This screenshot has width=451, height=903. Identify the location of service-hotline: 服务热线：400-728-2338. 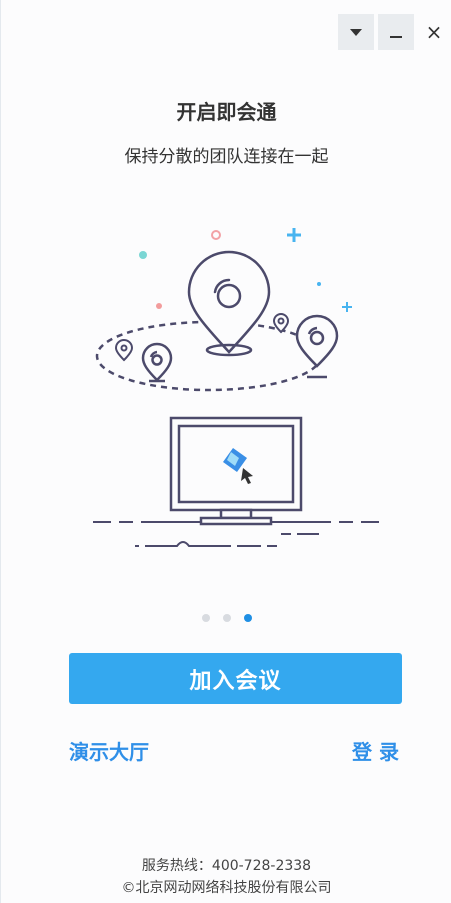
(226, 866).